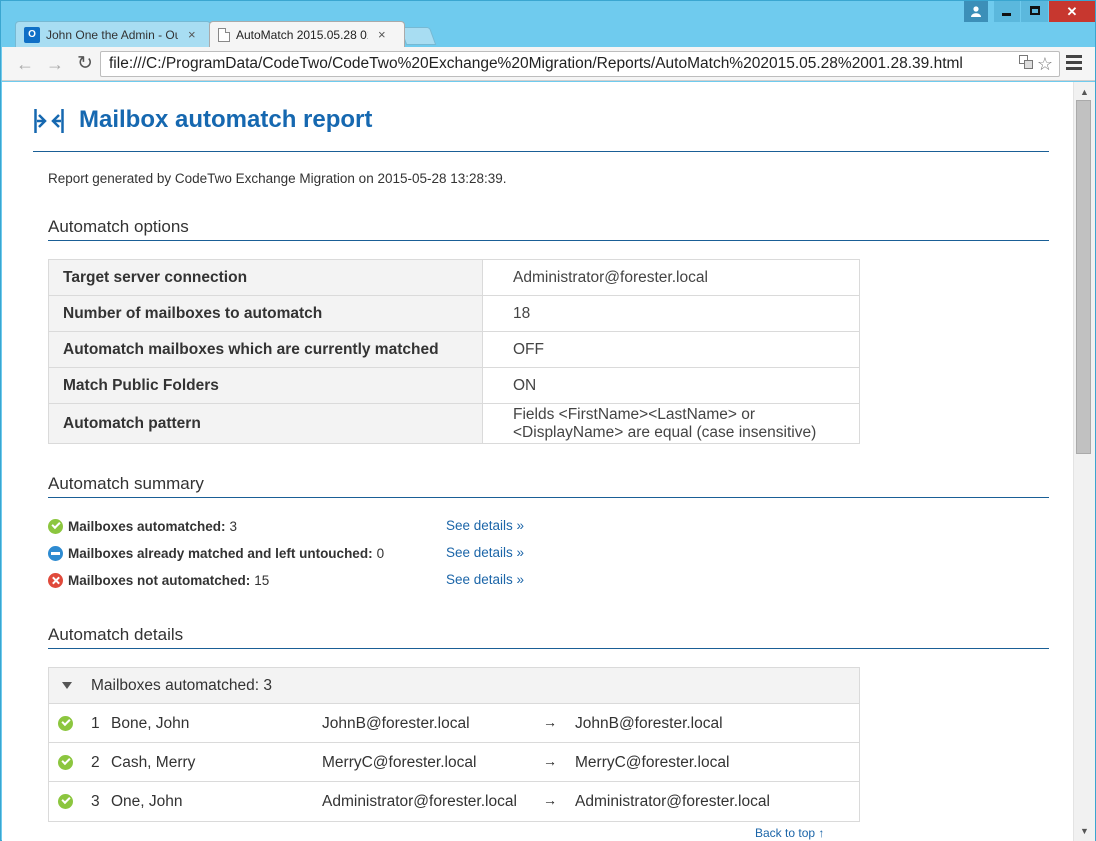  What do you see at coordinates (265, 423) in the screenshot?
I see `option-key: Automatch pattern` at bounding box center [265, 423].